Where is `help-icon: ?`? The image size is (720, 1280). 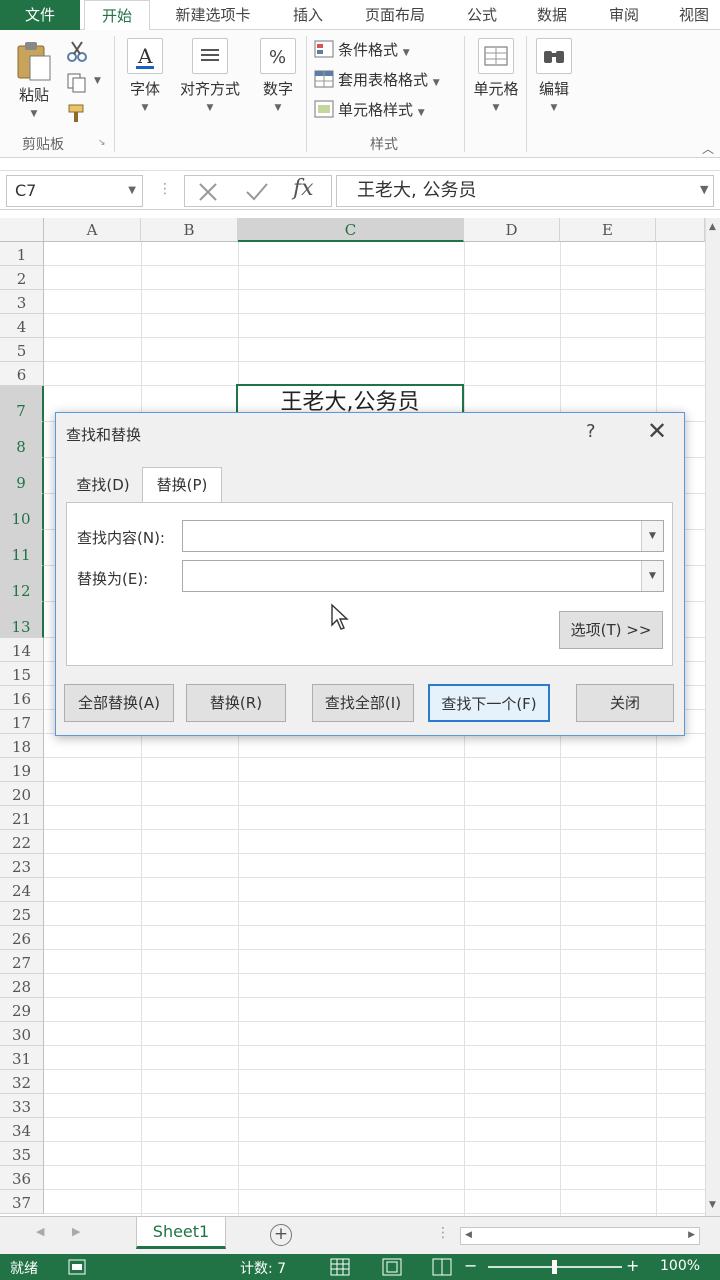 help-icon: ? is located at coordinates (591, 431).